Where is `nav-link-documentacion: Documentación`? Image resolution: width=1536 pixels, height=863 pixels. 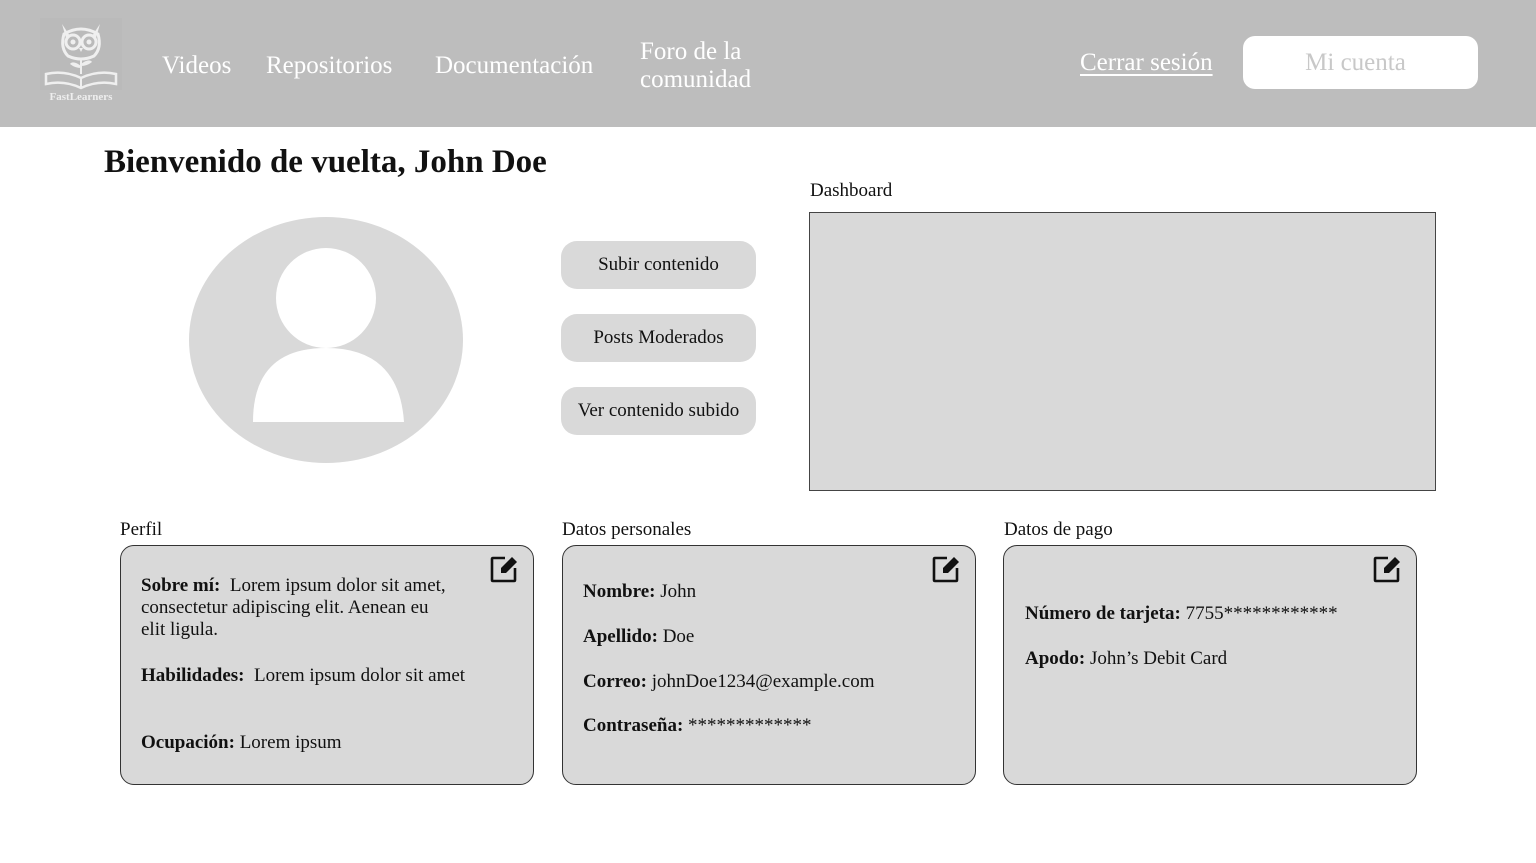 nav-link-documentacion: Documentación is located at coordinates (514, 66).